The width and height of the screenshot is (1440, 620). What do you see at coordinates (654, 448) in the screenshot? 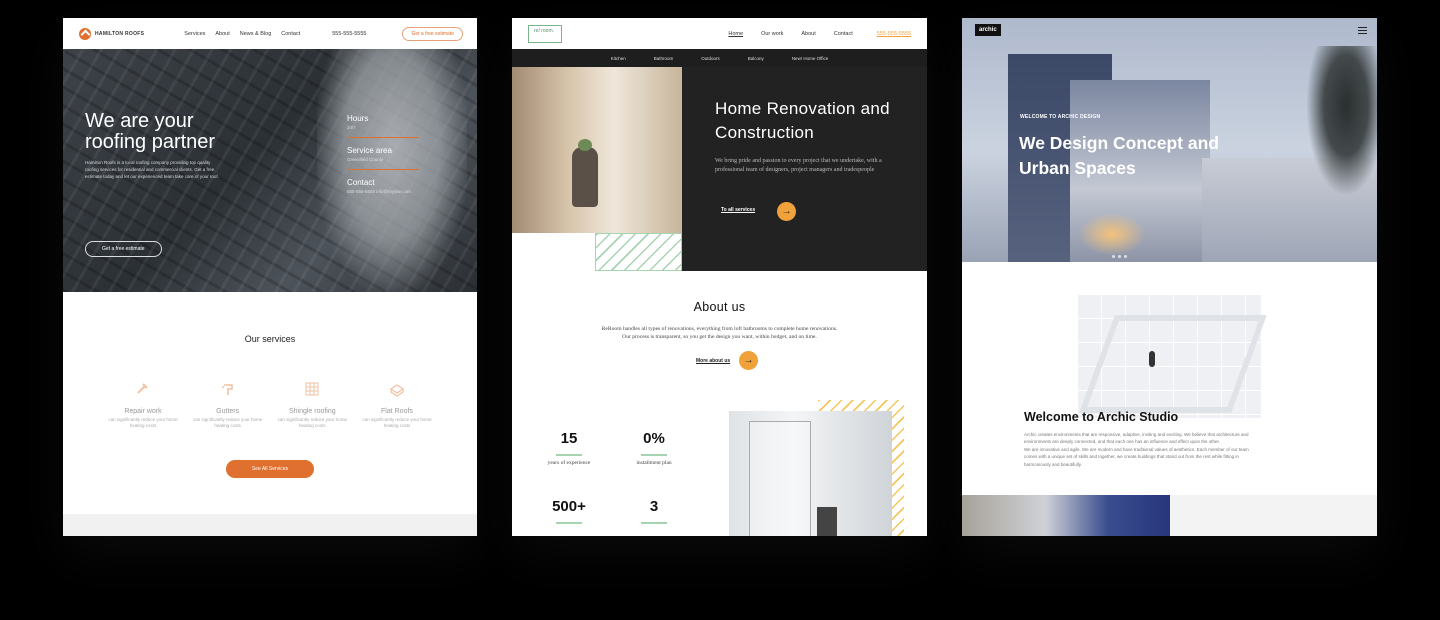
I see `stat-item: 0% installment plan` at bounding box center [654, 448].